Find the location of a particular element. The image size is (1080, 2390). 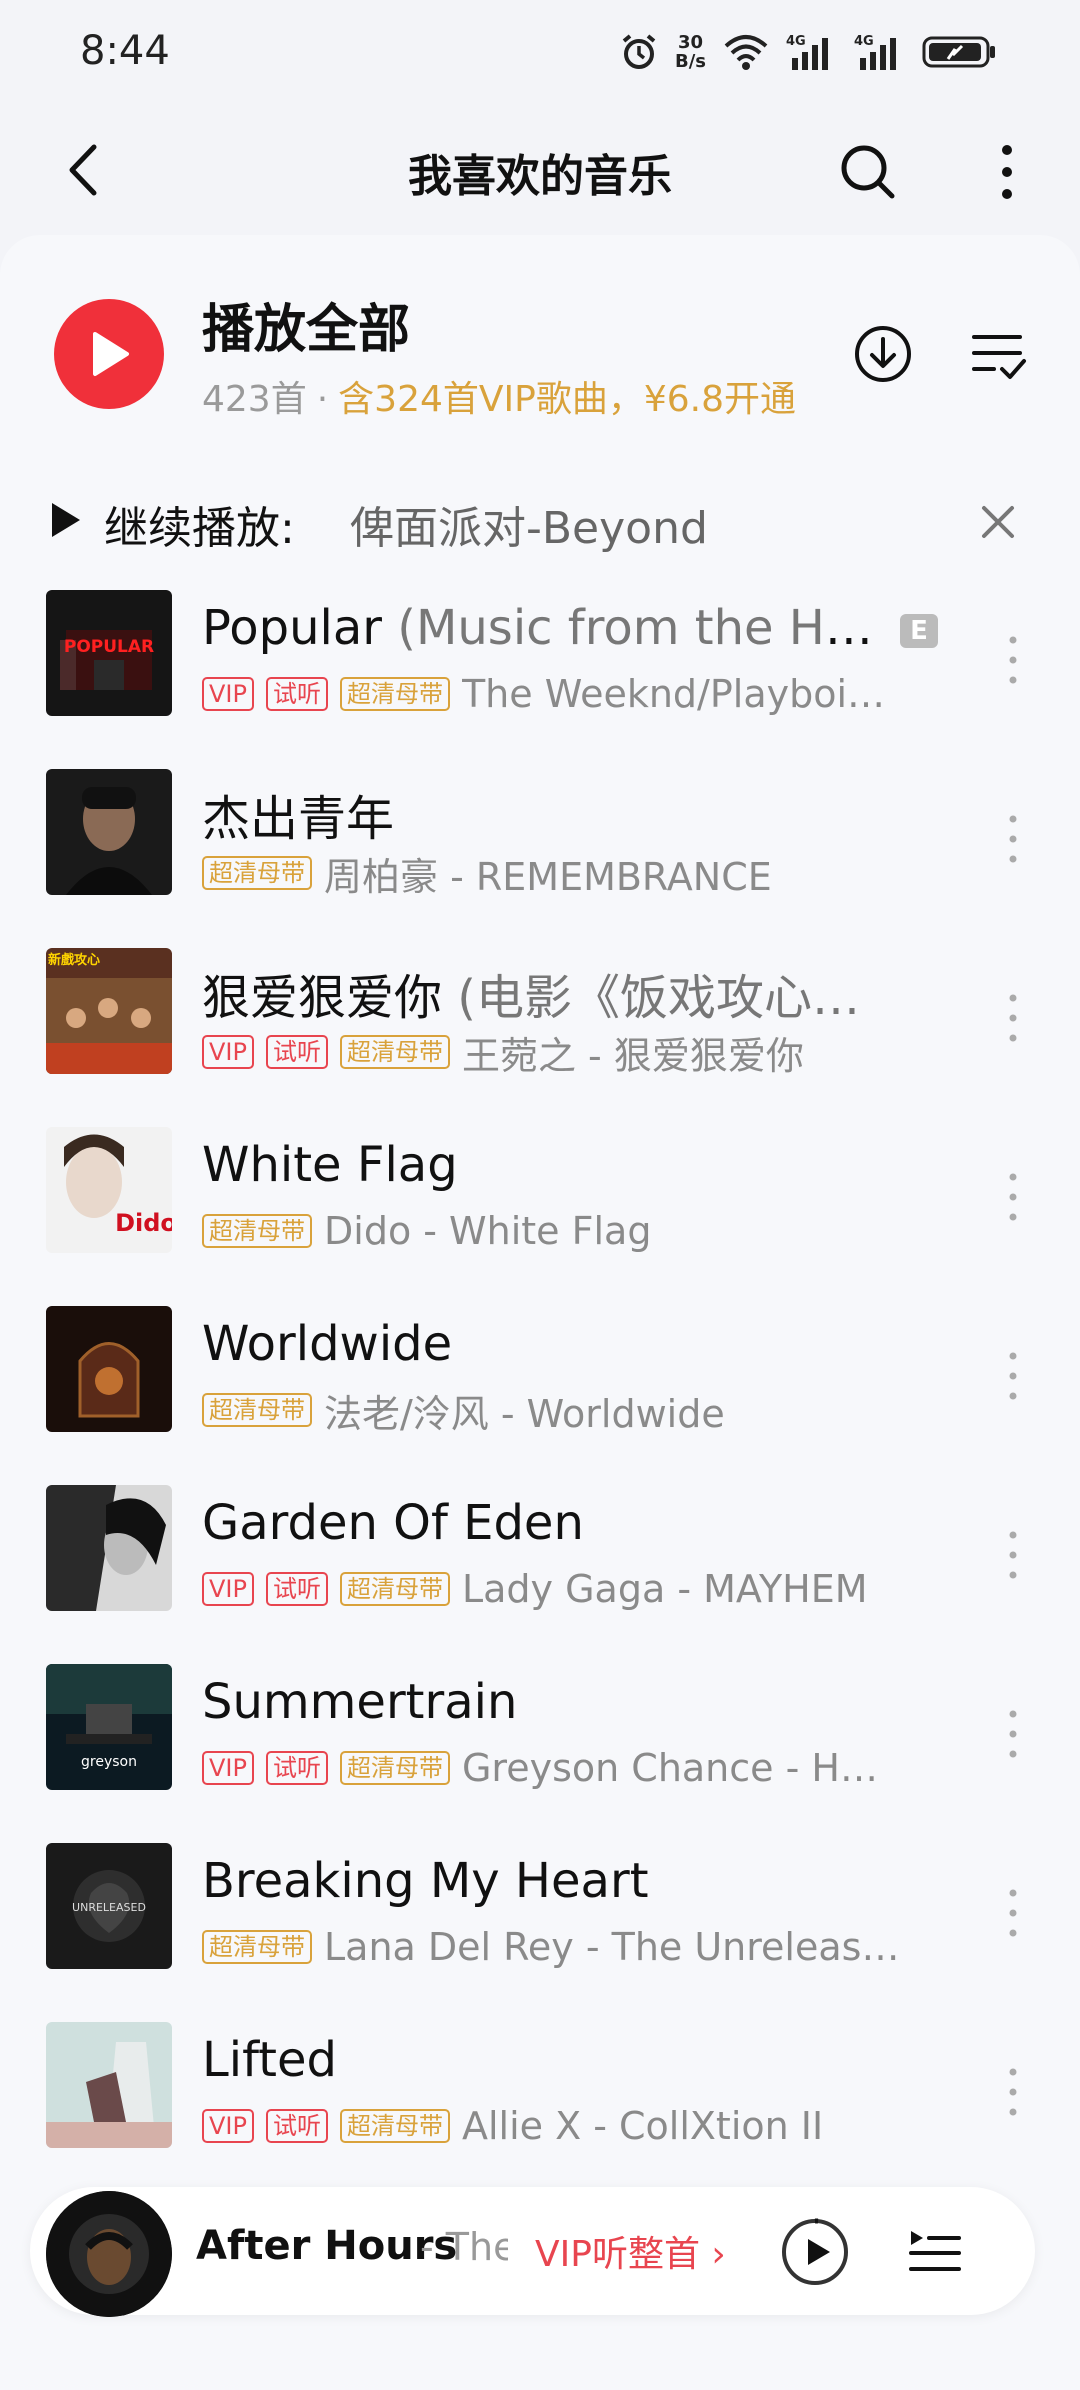

song-title: Garden Of Eden is located at coordinates (393, 1523).